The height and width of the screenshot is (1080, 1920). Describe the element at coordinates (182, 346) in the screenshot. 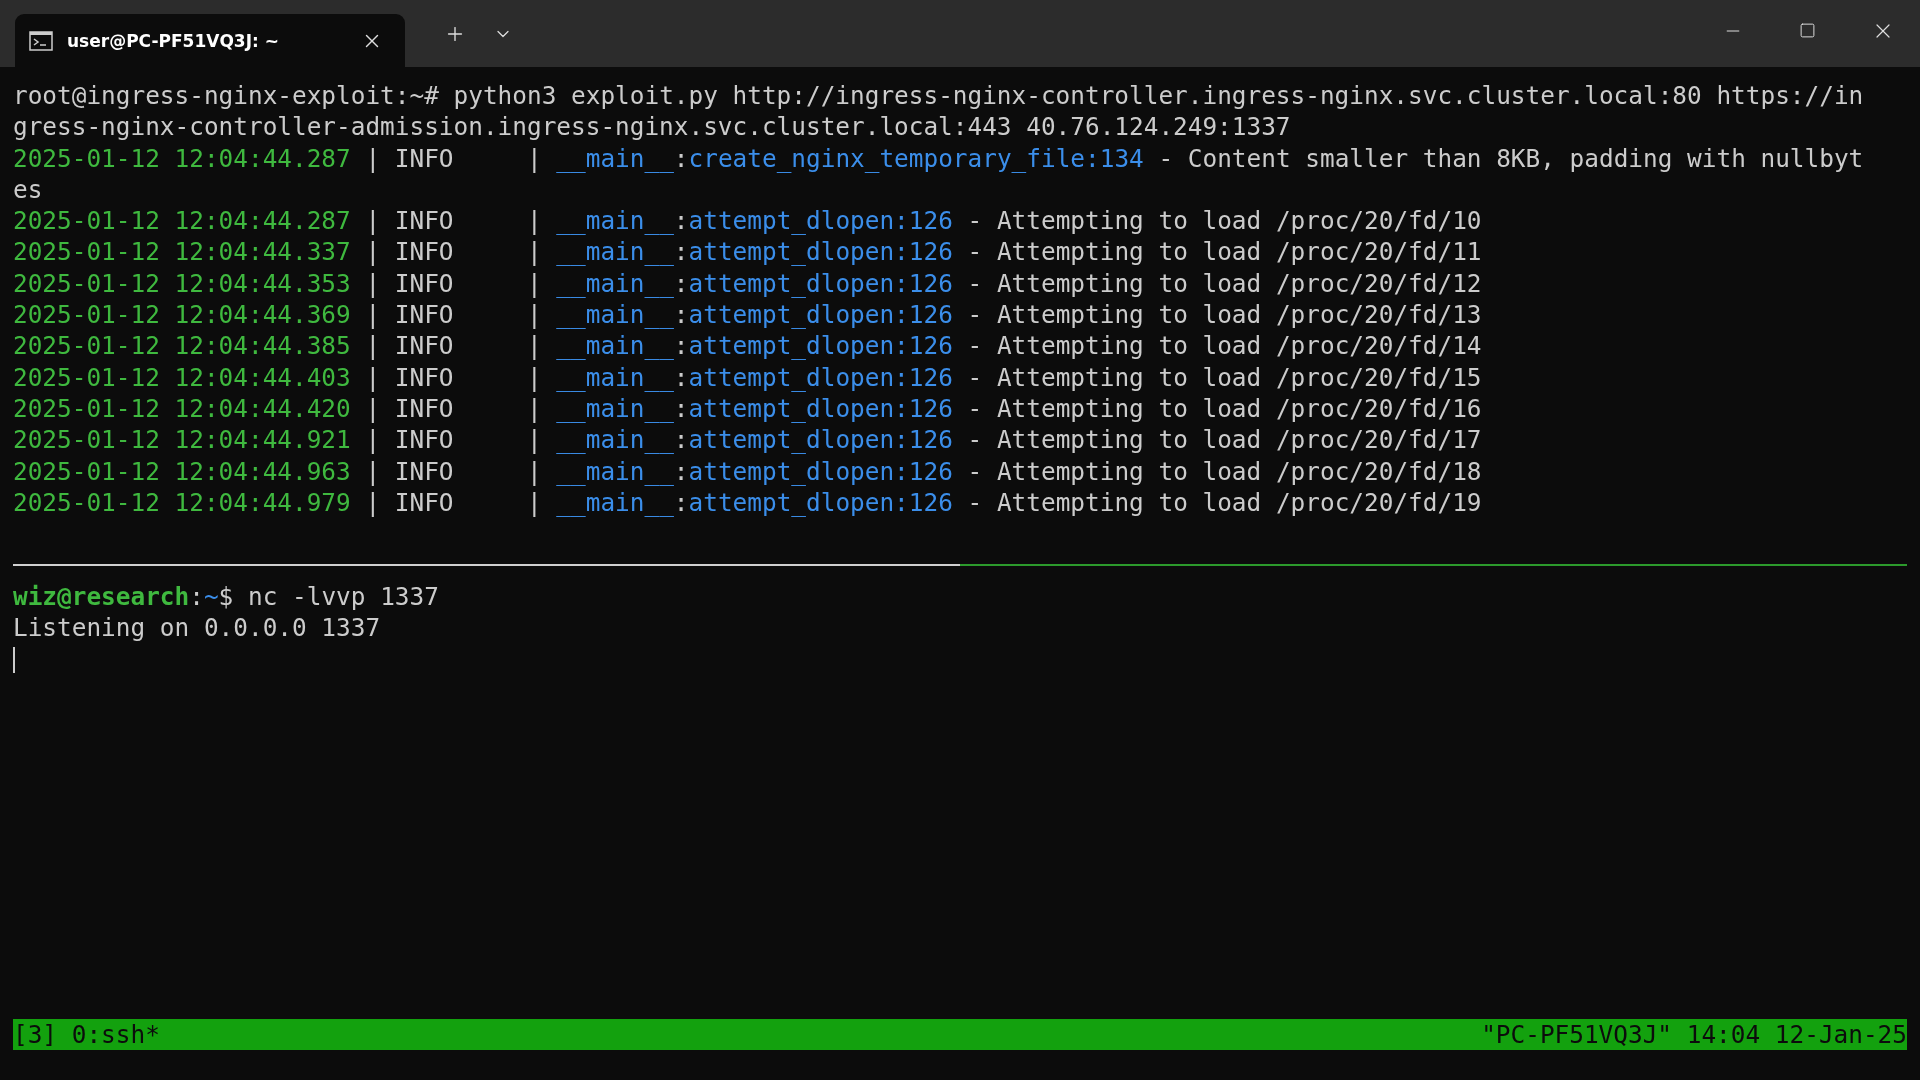

I see `log-timestamp: 2025-01-12 12:04:44.385` at that location.